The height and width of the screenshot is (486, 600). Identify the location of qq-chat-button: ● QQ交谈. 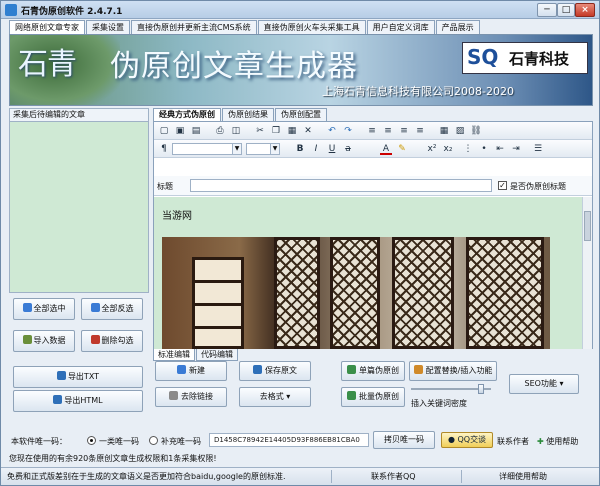
(467, 440).